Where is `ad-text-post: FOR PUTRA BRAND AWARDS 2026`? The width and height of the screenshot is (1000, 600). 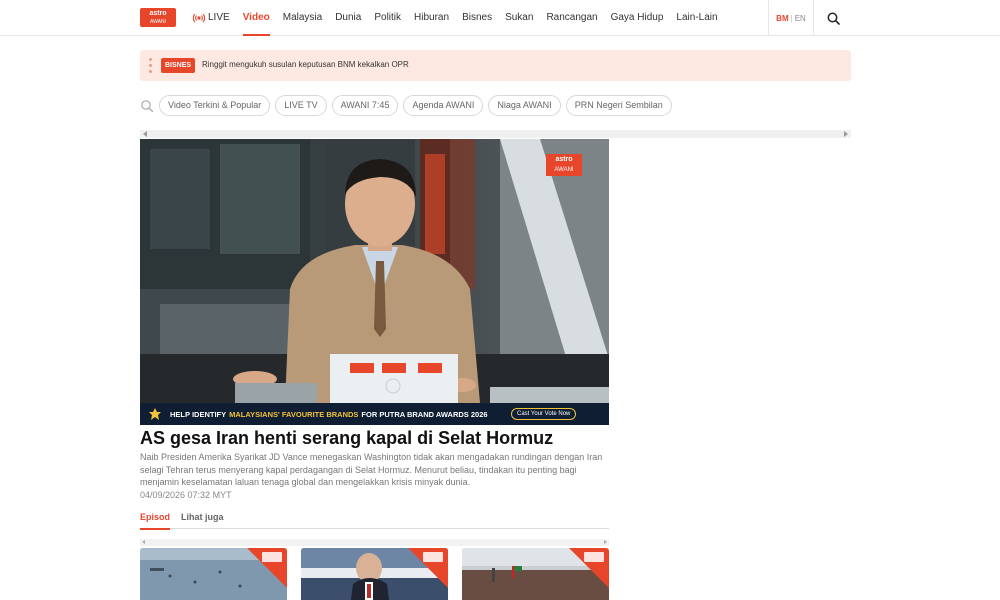
ad-text-post: FOR PUTRA BRAND AWARDS 2026 is located at coordinates (424, 414).